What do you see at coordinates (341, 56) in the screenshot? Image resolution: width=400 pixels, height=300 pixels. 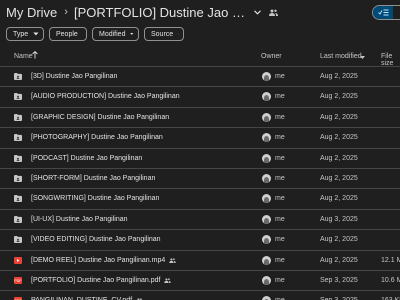 I see `column-header-last-modified: Last modified` at bounding box center [341, 56].